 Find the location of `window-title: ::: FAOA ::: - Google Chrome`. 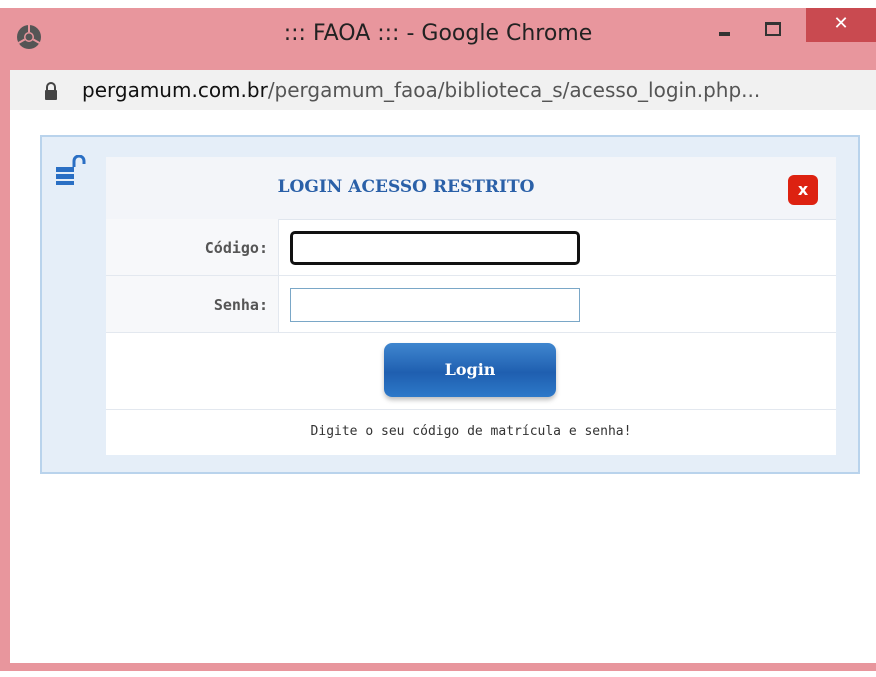

window-title: ::: FAOA ::: - Google Chrome is located at coordinates (438, 33).